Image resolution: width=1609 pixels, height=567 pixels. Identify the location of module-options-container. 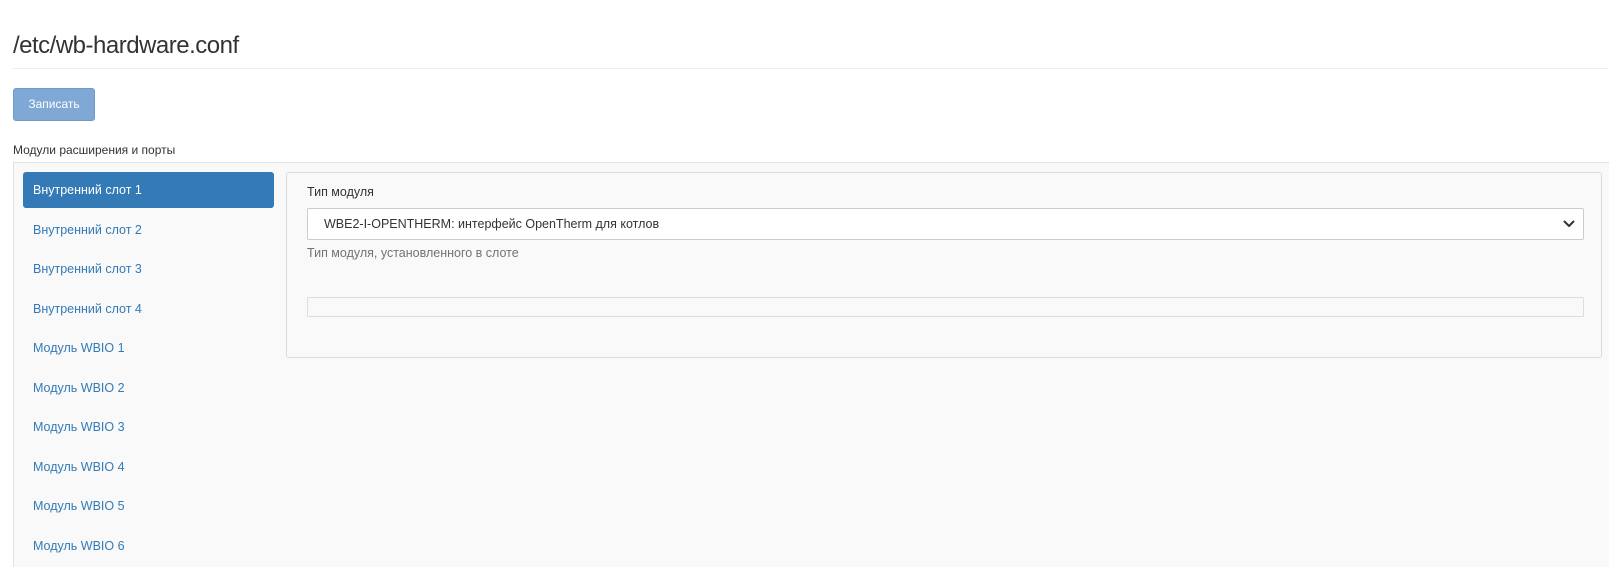
(945, 307).